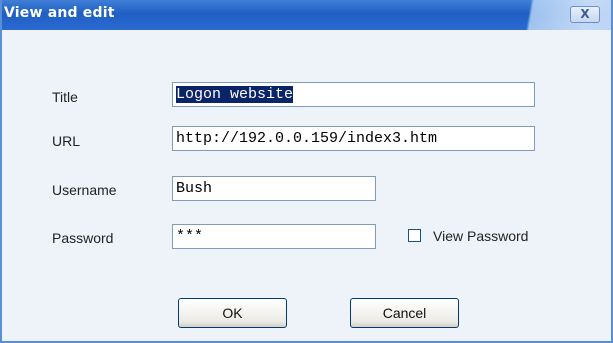 The image size is (613, 343). I want to click on url-field: http://192.0.0.159/index3.htm, so click(353, 138).